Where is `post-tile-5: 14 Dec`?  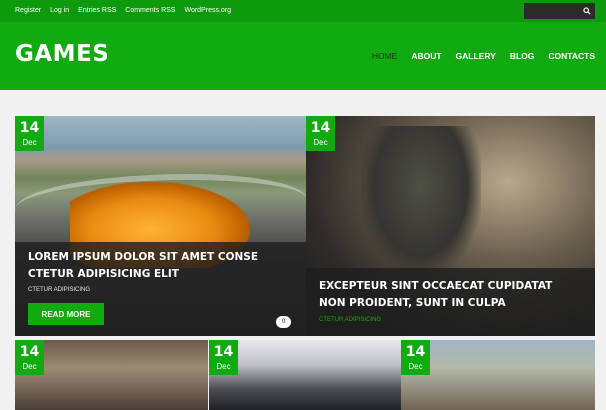
post-tile-5: 14 Dec is located at coordinates (498, 375).